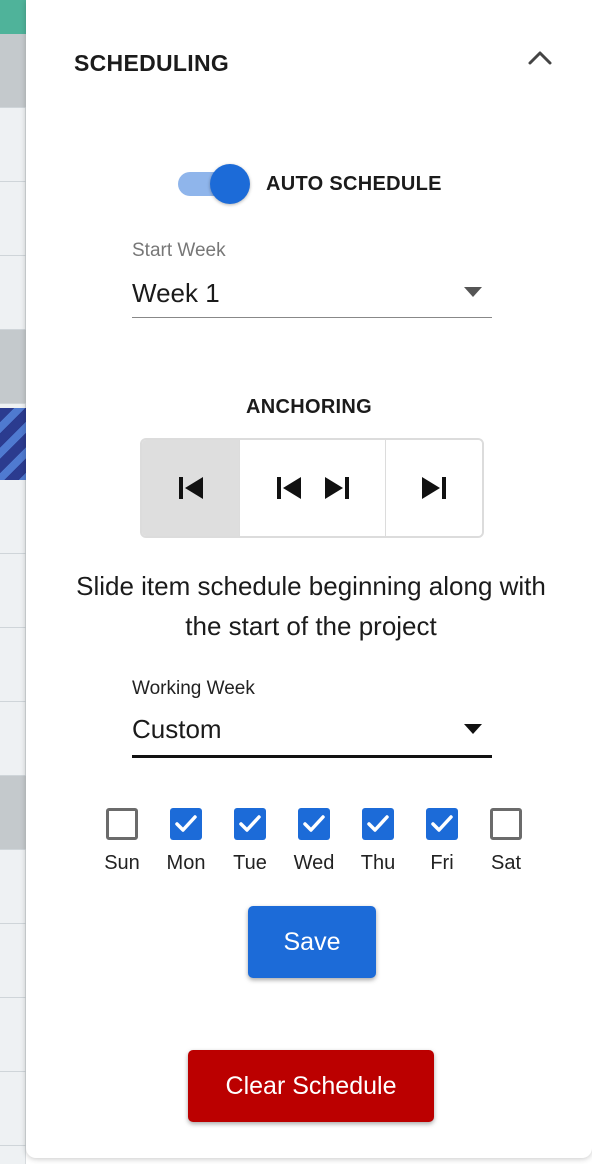  I want to click on start-week-label: Start Week, so click(179, 250).